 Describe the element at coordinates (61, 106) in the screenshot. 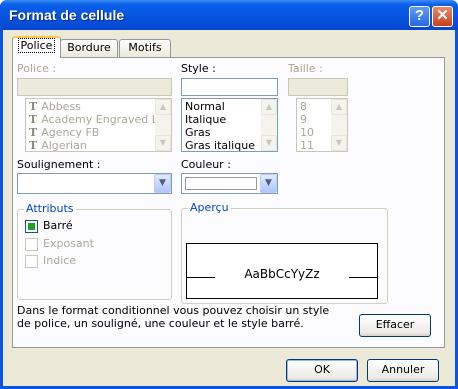

I see `font-name: Abbess` at that location.